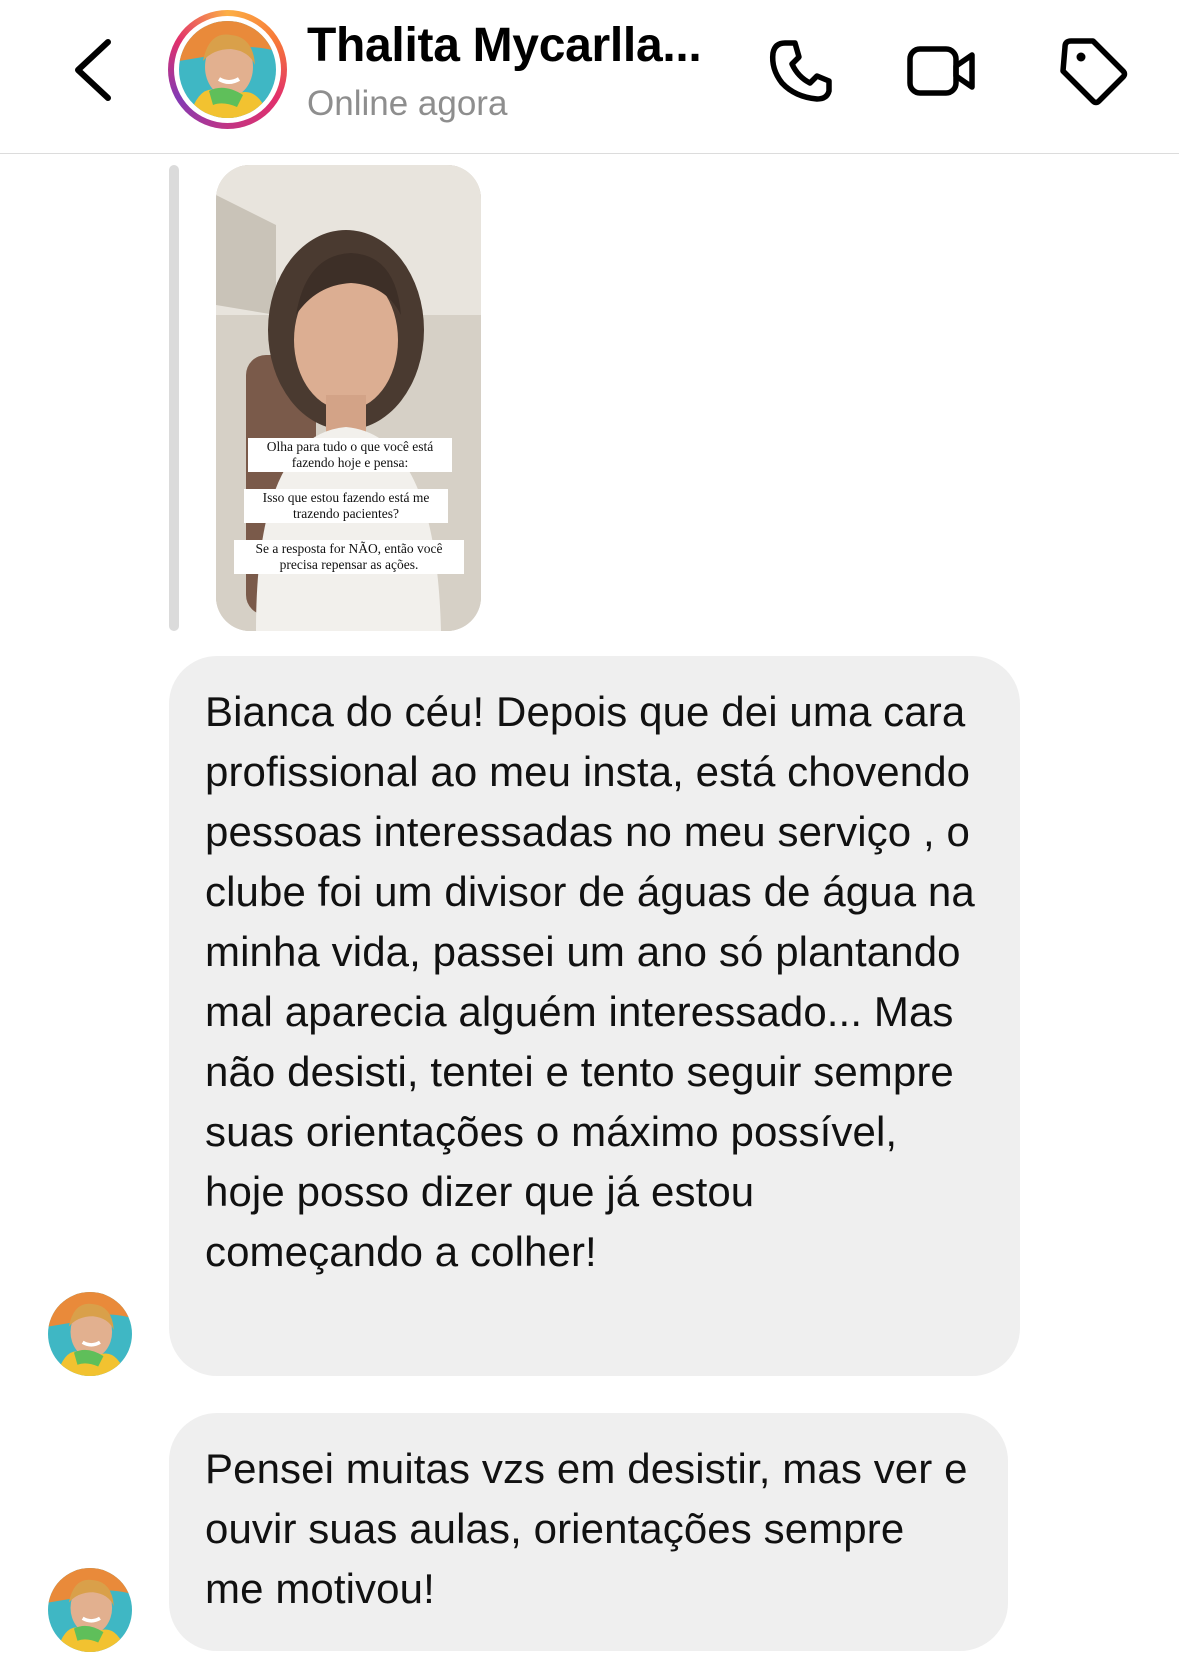 Image resolution: width=1179 pixels, height=1675 pixels. I want to click on avatar-photo, so click(227, 69).